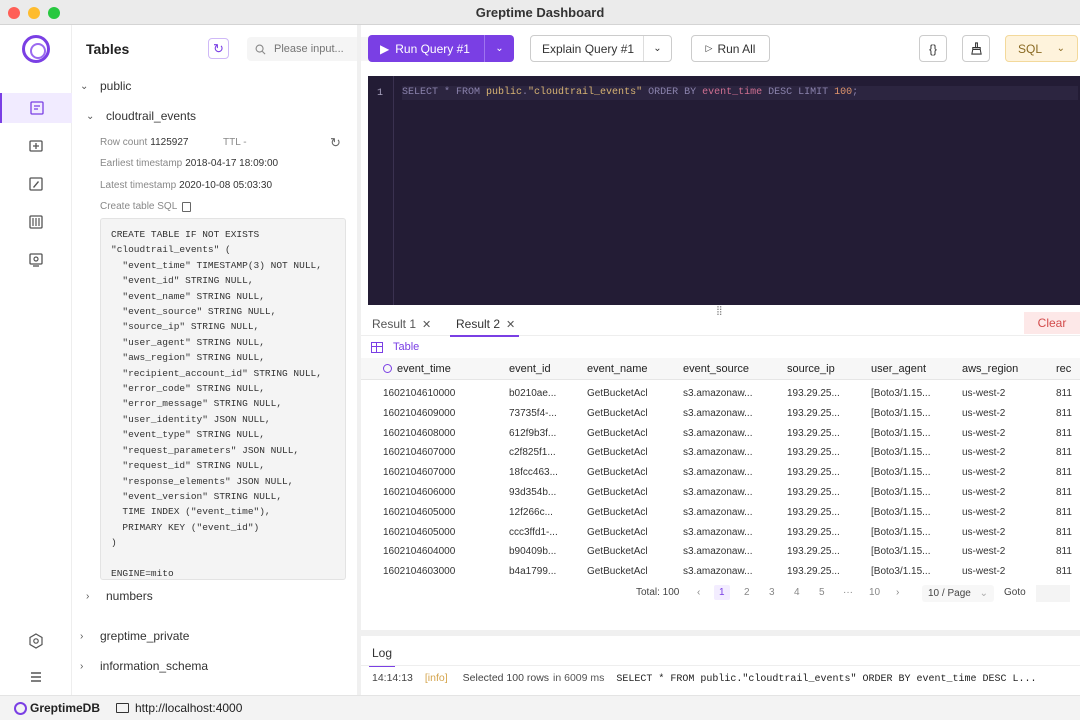 This screenshot has width=1080, height=720. Describe the element at coordinates (976, 48) in the screenshot. I see `clear-editor-button` at that location.